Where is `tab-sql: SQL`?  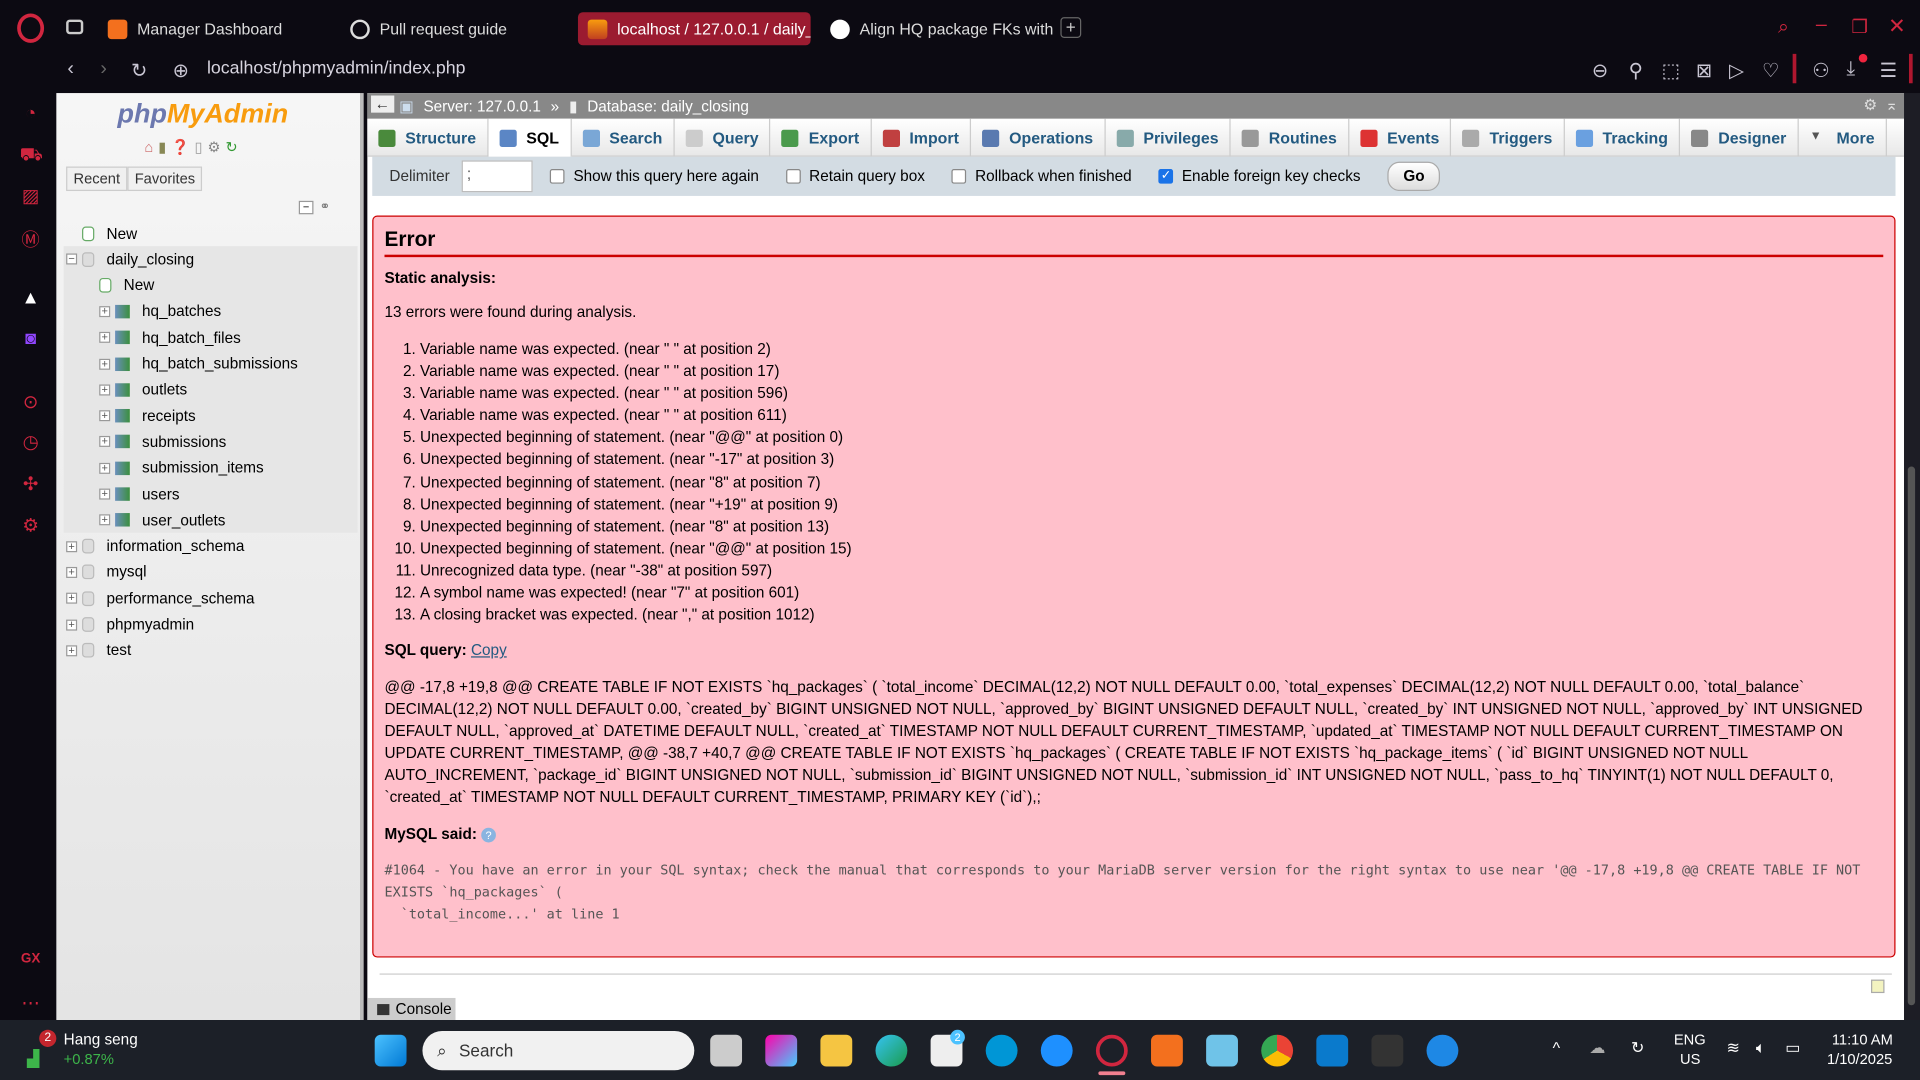
tab-sql: SQL is located at coordinates (530, 137).